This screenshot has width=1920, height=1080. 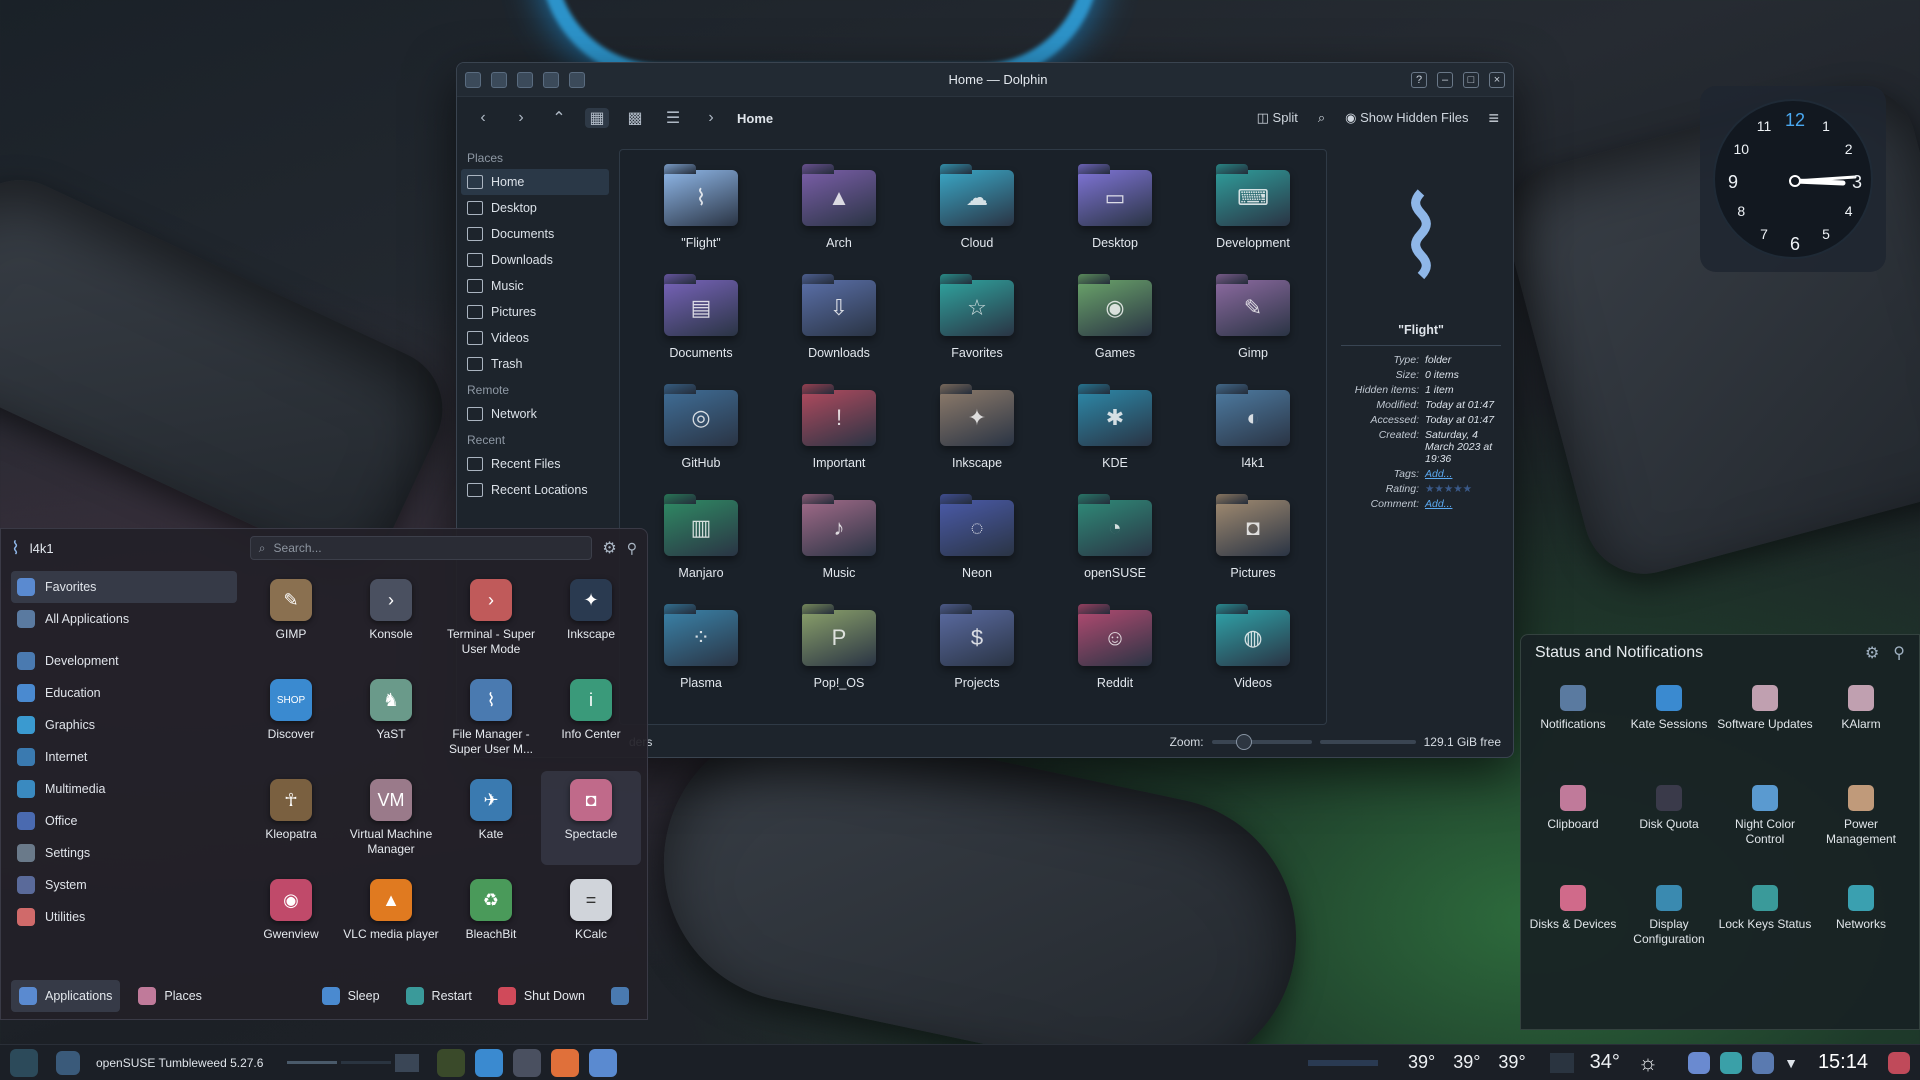 I want to click on folder-item: ⇩ Downloads, so click(x=839, y=322).